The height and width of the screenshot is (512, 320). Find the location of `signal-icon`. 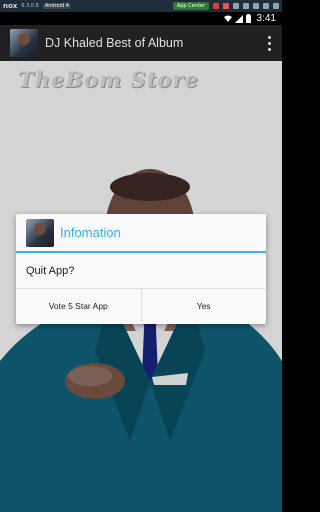

signal-icon is located at coordinates (238, 18).